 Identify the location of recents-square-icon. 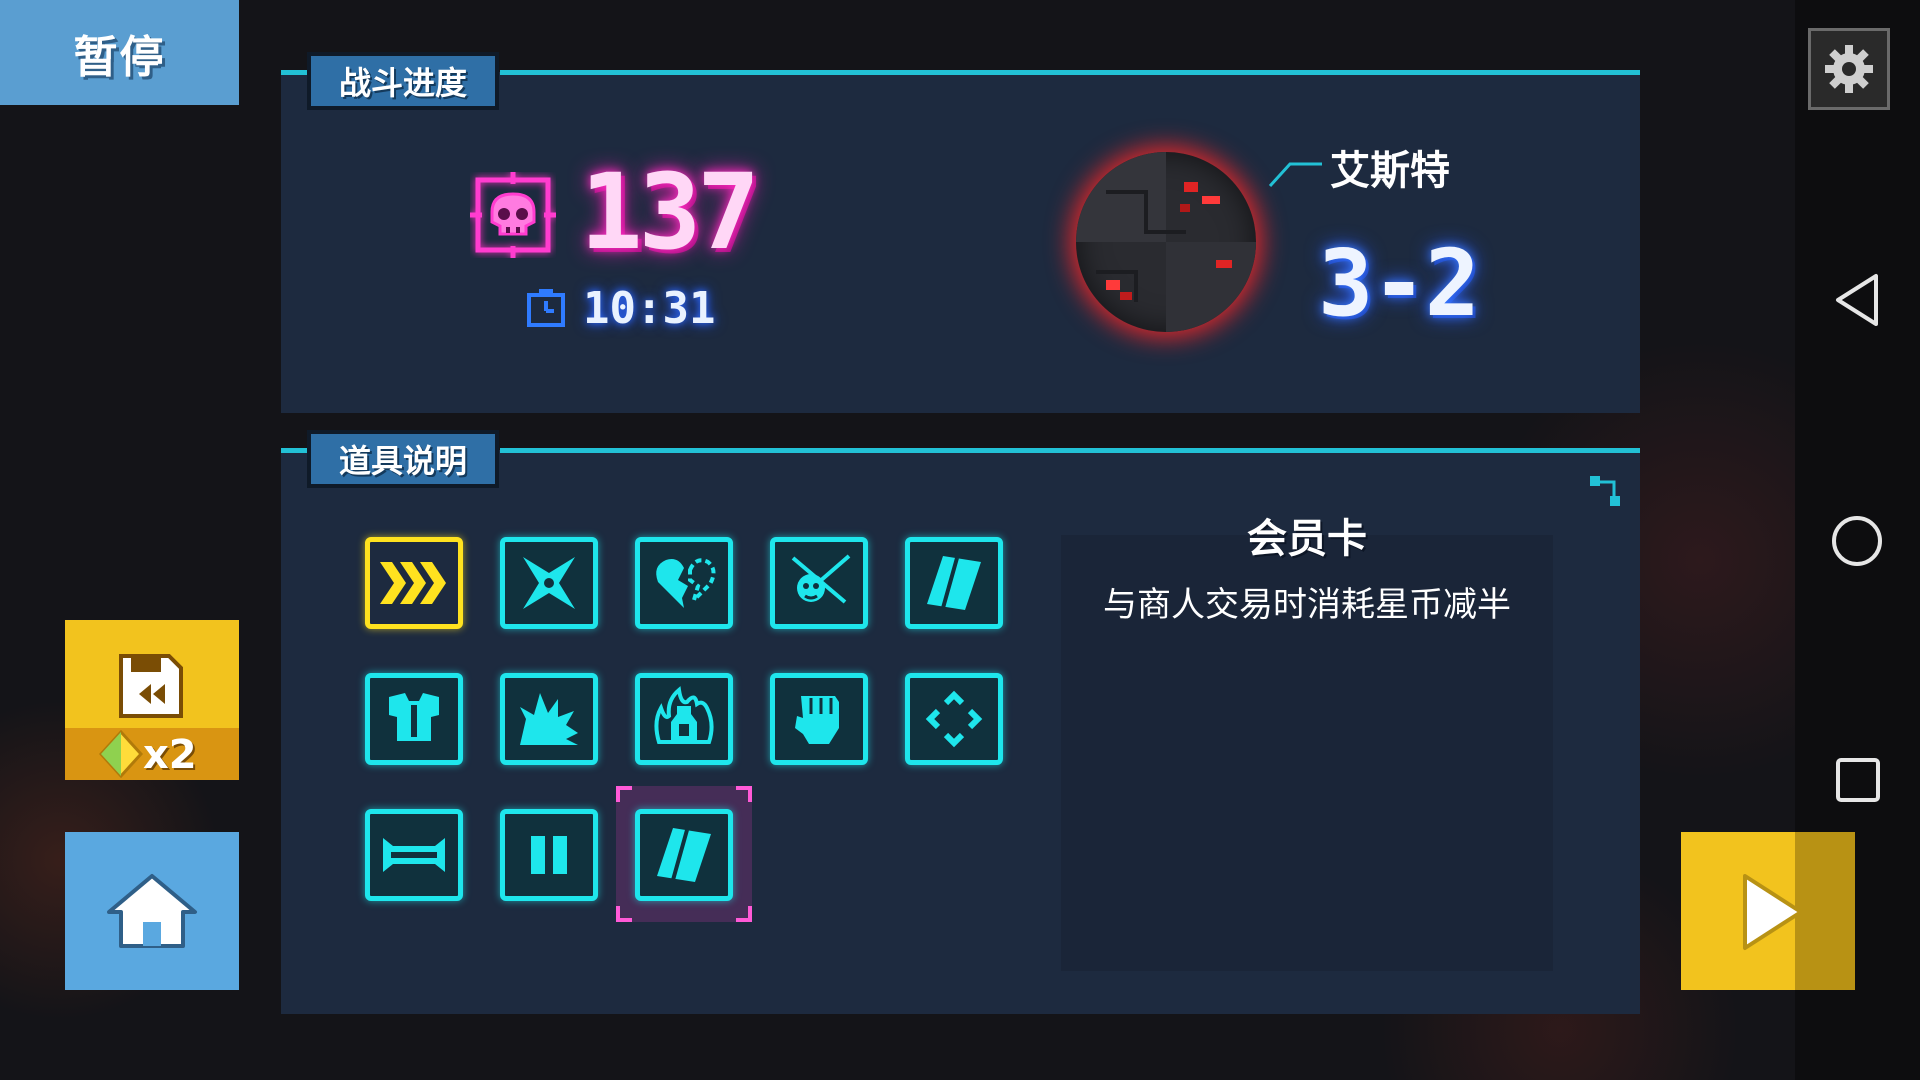
(1858, 780).